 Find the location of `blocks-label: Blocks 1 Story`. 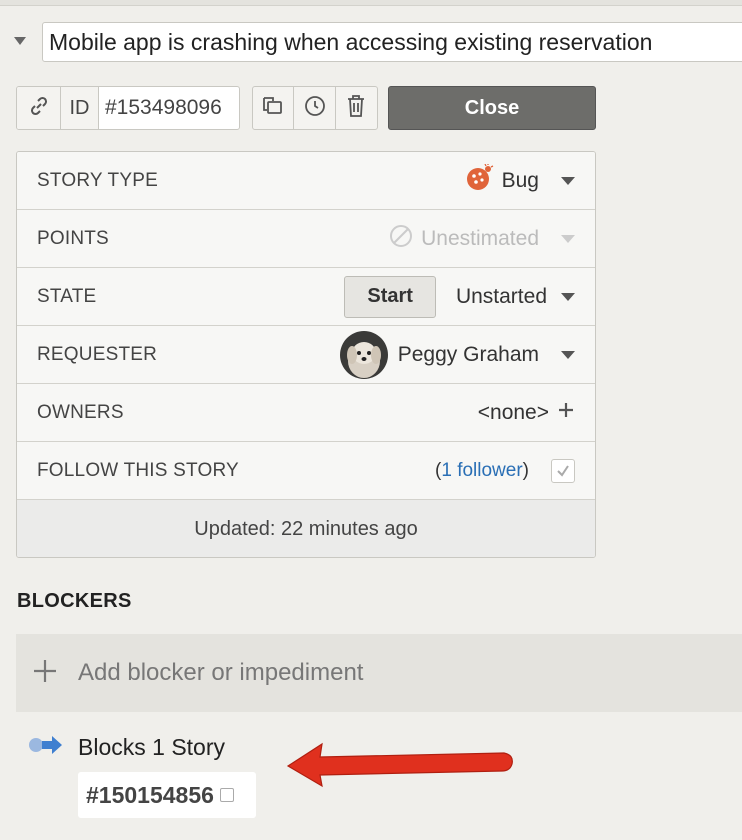

blocks-label: Blocks 1 Story is located at coordinates (151, 747).